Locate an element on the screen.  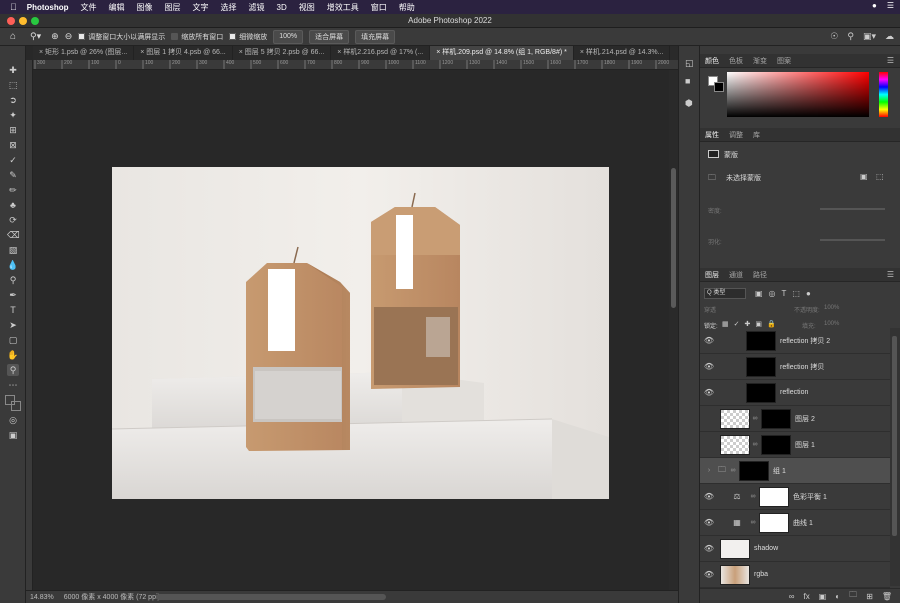
tab-adjustments: 调整 is located at coordinates (736, 135).